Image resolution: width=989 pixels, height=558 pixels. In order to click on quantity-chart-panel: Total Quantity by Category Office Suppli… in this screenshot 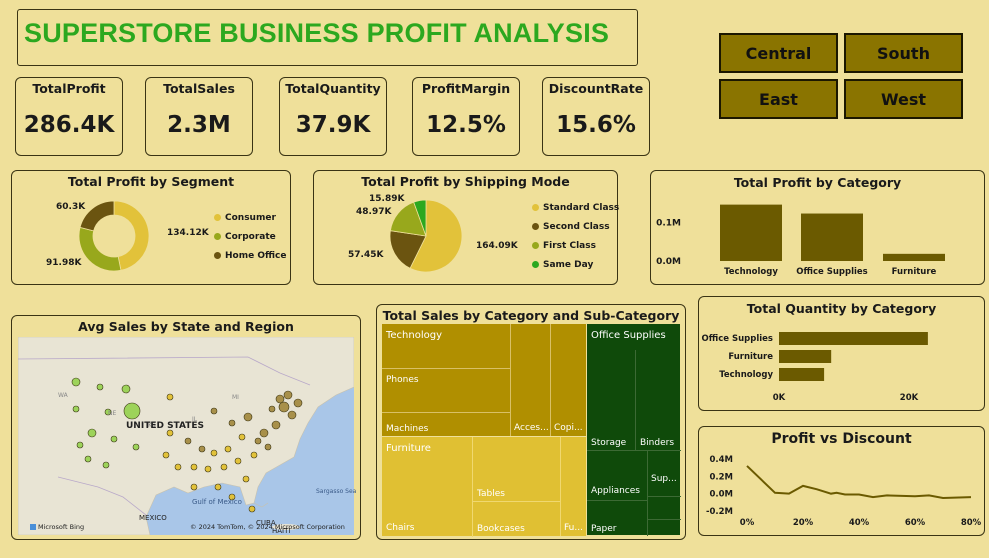, I will do `click(841, 353)`.